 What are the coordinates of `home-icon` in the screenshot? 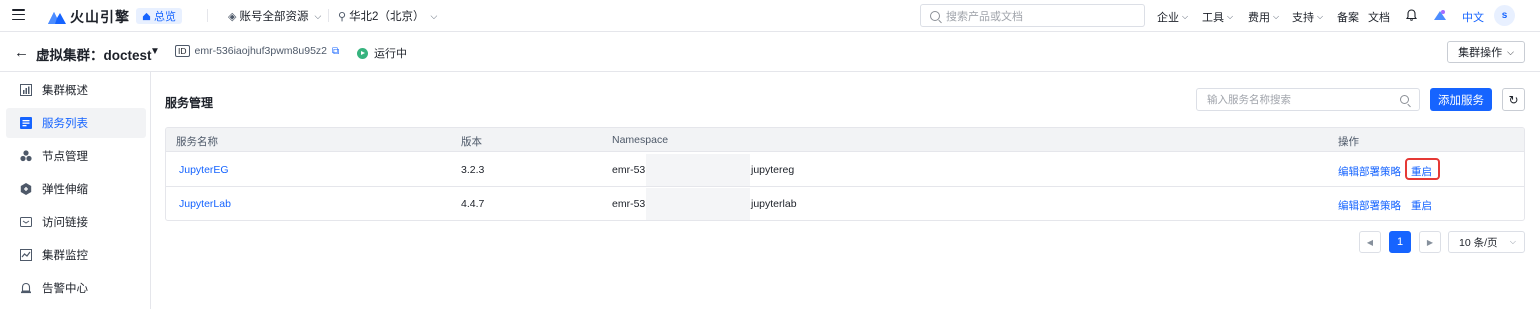 It's located at (146, 16).